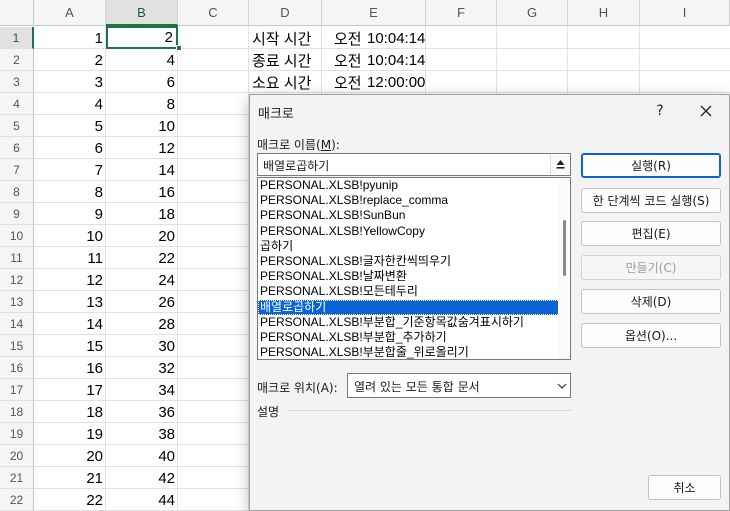 This screenshot has height=511, width=730. What do you see at coordinates (142, 258) in the screenshot?
I see `cell-b11: 22` at bounding box center [142, 258].